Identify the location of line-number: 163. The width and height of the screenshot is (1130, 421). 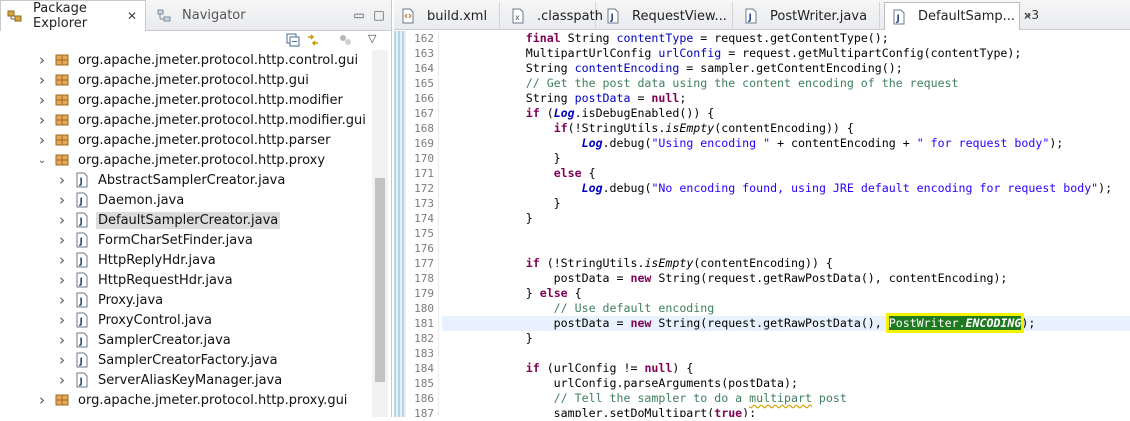
(424, 53).